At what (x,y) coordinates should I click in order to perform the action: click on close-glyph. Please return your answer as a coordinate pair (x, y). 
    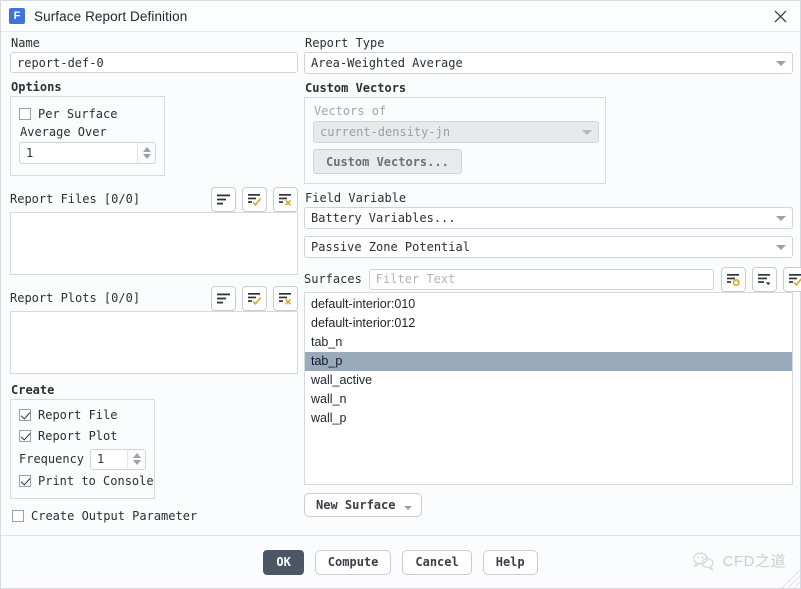
    Looking at the image, I should click on (780, 16).